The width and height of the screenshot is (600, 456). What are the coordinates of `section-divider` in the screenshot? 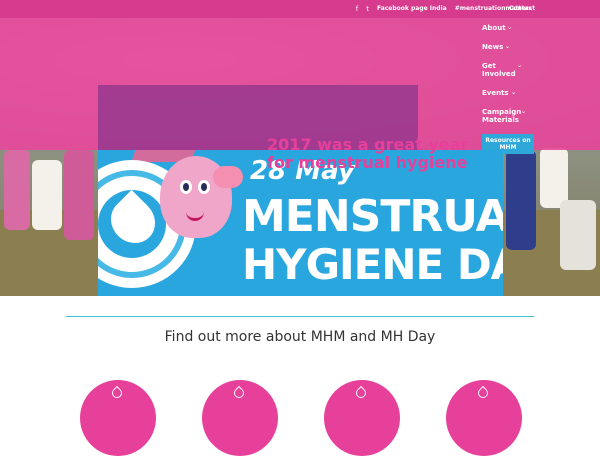 It's located at (300, 316).